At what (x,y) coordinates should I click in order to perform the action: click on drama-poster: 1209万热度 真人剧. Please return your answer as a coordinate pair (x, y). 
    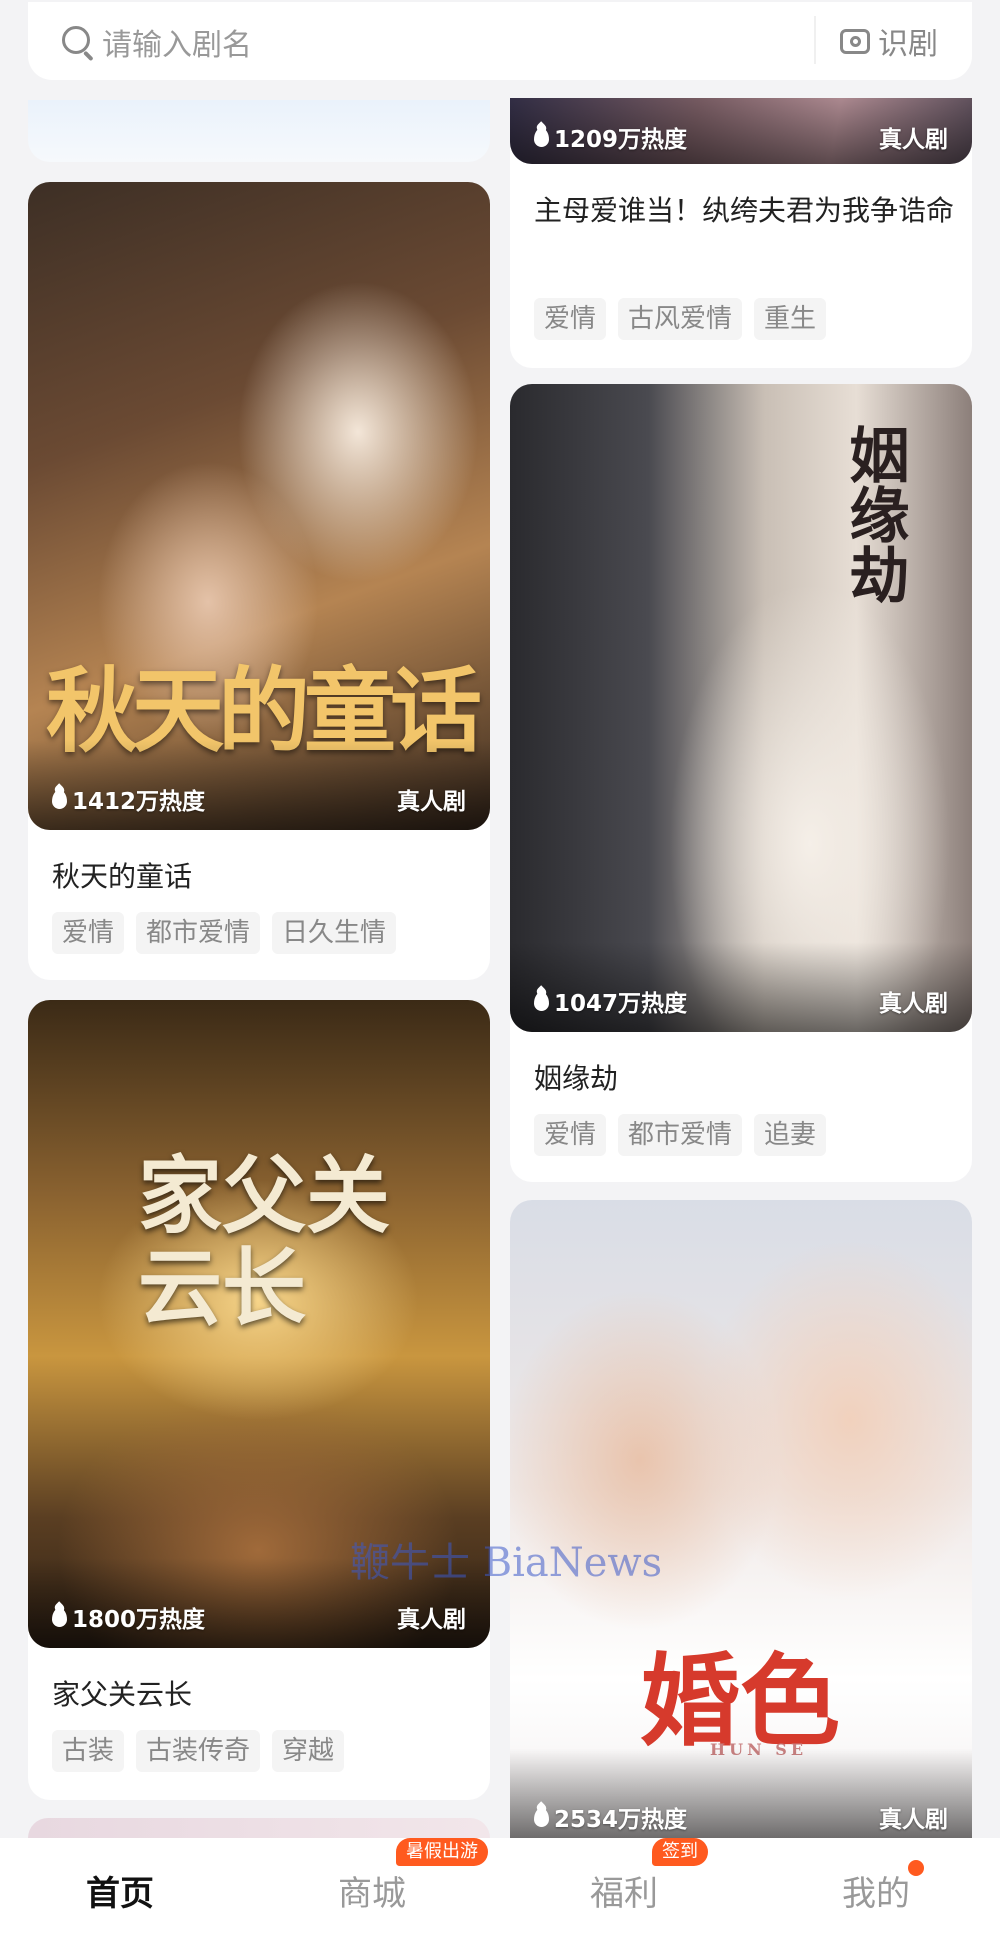
    Looking at the image, I should click on (741, 131).